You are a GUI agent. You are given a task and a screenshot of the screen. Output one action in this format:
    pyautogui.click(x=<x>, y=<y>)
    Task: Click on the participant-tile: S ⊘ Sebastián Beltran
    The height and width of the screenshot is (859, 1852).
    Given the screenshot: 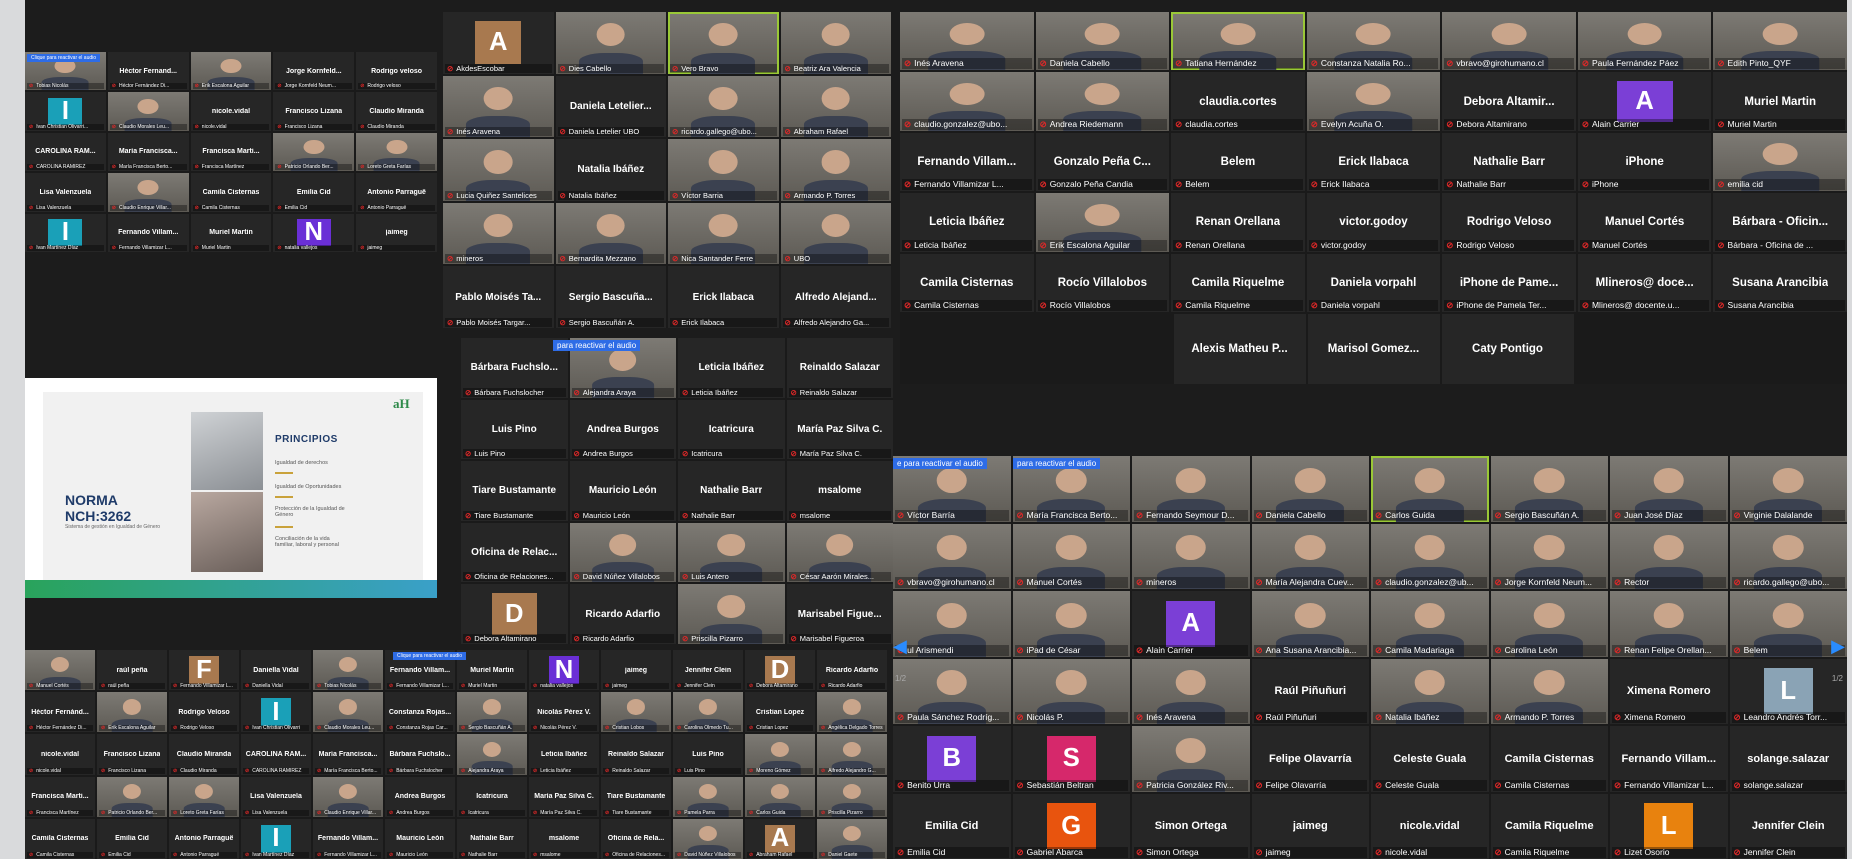 What is the action you would take?
    pyautogui.click(x=1071, y=759)
    